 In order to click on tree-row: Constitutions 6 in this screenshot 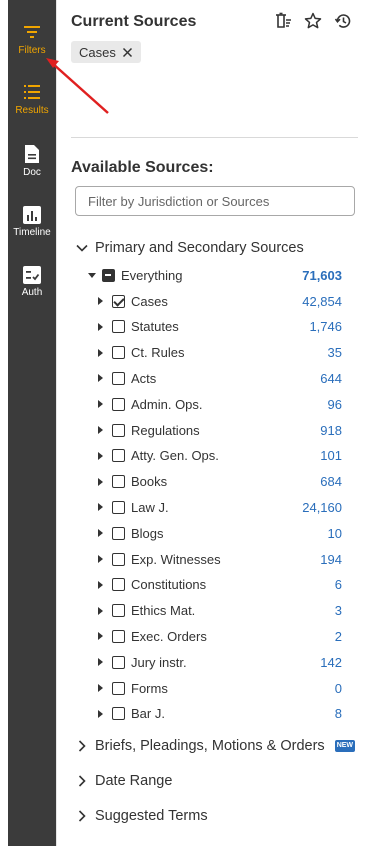, I will do `click(214, 585)`.